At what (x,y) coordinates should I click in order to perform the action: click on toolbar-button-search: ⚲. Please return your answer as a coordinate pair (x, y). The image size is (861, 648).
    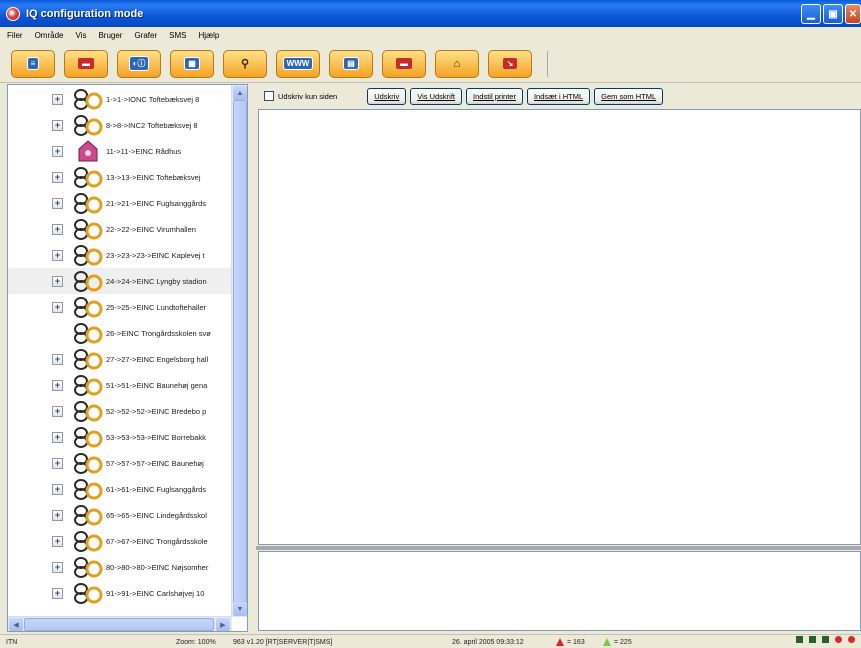
    Looking at the image, I should click on (245, 63).